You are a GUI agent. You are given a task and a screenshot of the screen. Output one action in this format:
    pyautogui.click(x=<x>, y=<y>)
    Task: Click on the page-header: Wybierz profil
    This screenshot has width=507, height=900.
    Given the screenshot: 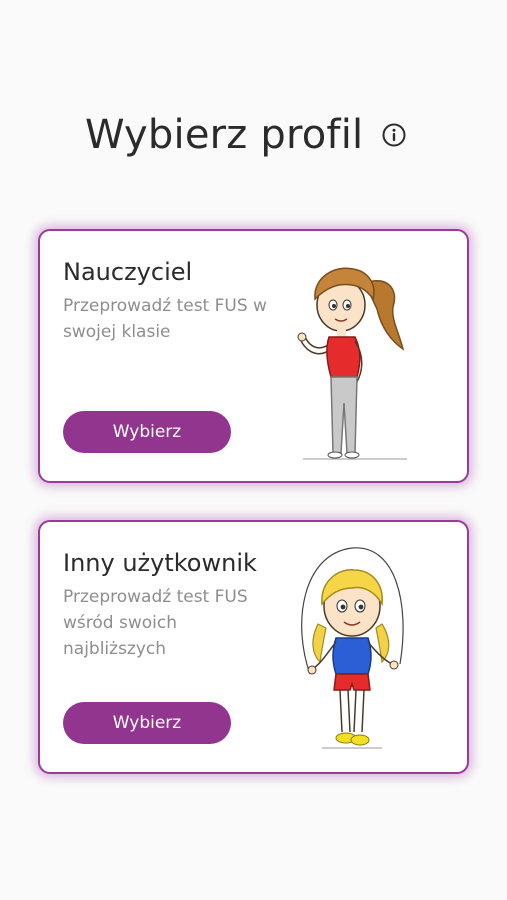 What is the action you would take?
    pyautogui.click(x=246, y=135)
    